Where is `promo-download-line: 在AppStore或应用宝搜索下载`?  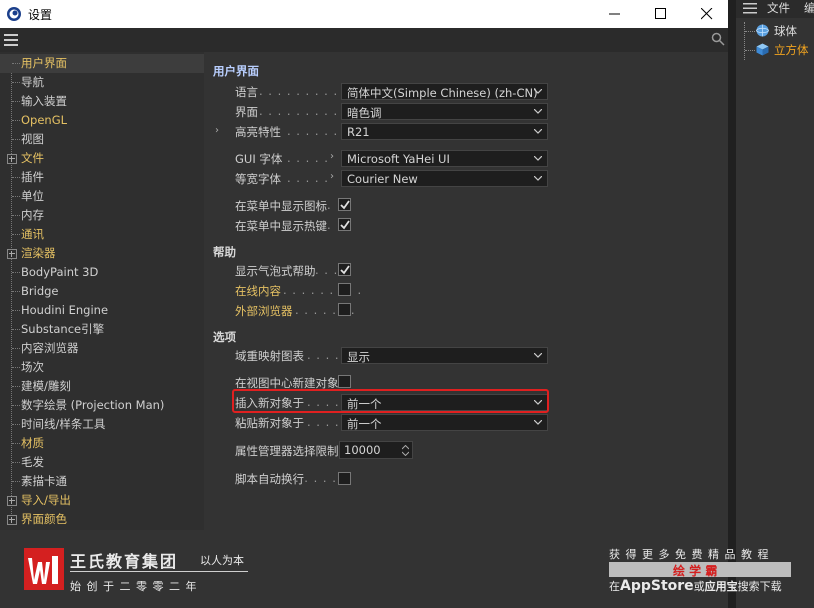
promo-download-line: 在AppStore或应用宝搜索下载 is located at coordinates (695, 586).